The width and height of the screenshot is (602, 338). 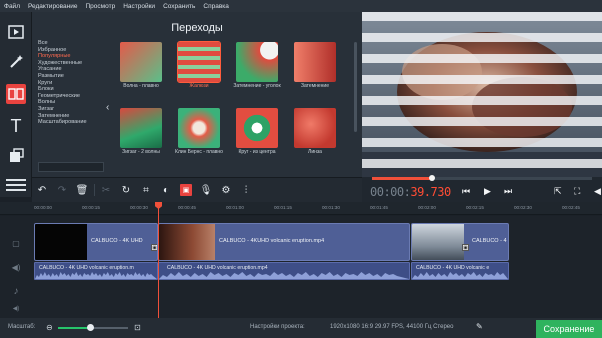 What do you see at coordinates (42, 190) in the screenshot?
I see `undo-icon: ↶` at bounding box center [42, 190].